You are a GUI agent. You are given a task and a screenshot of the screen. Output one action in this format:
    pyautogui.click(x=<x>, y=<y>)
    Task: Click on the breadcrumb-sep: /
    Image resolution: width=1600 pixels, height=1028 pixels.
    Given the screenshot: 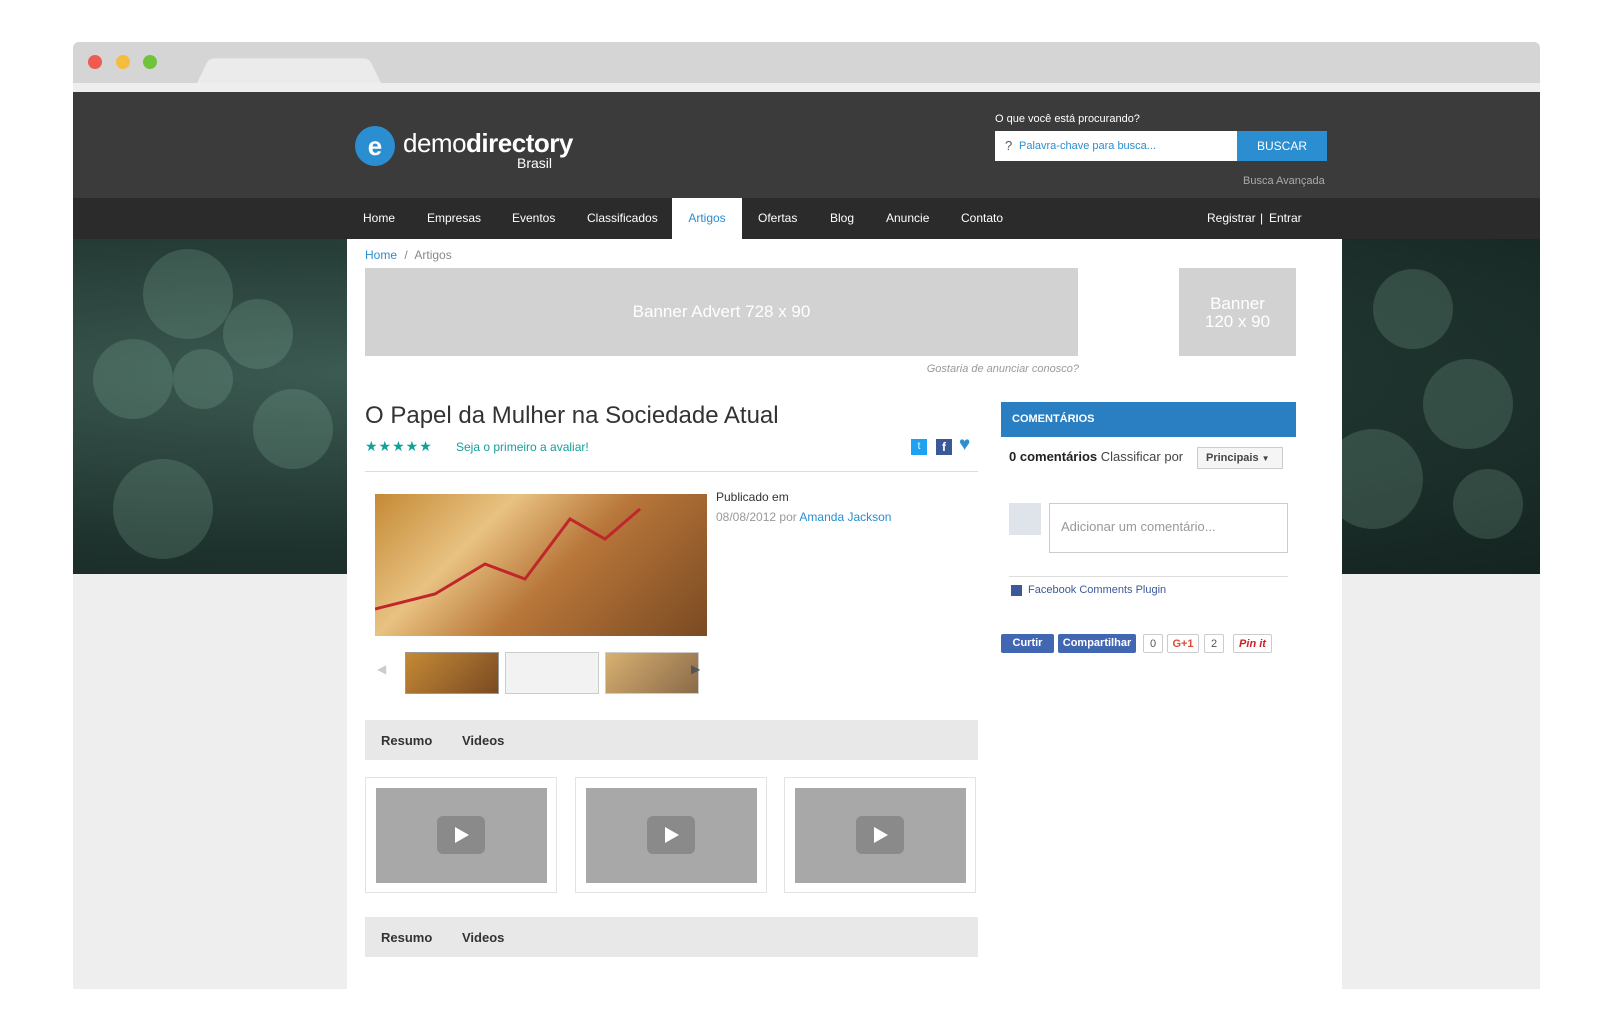 What is the action you would take?
    pyautogui.click(x=406, y=255)
    